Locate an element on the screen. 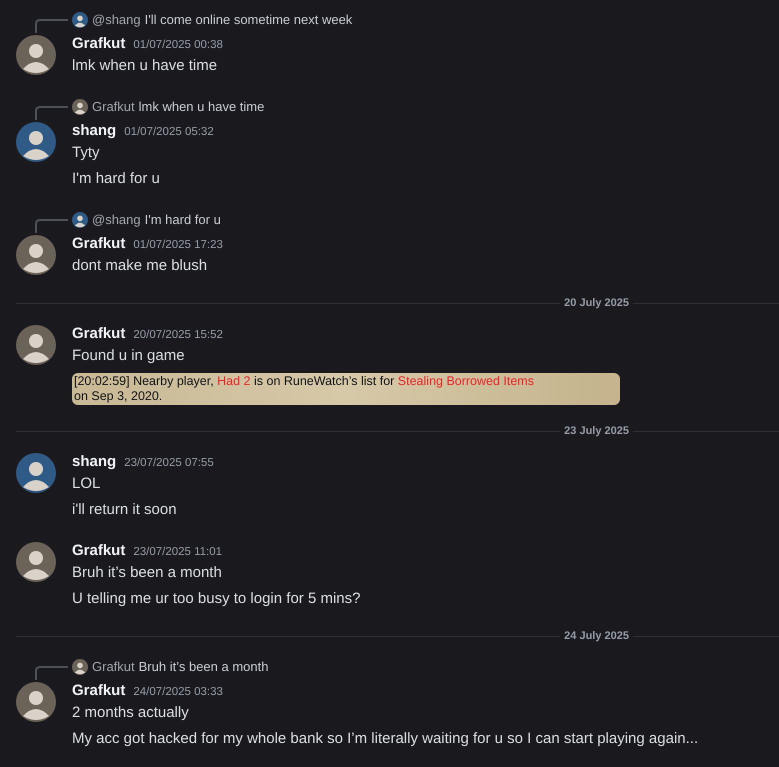 The image size is (779, 767). timestamp: 01/07/2025 05:32 is located at coordinates (169, 132).